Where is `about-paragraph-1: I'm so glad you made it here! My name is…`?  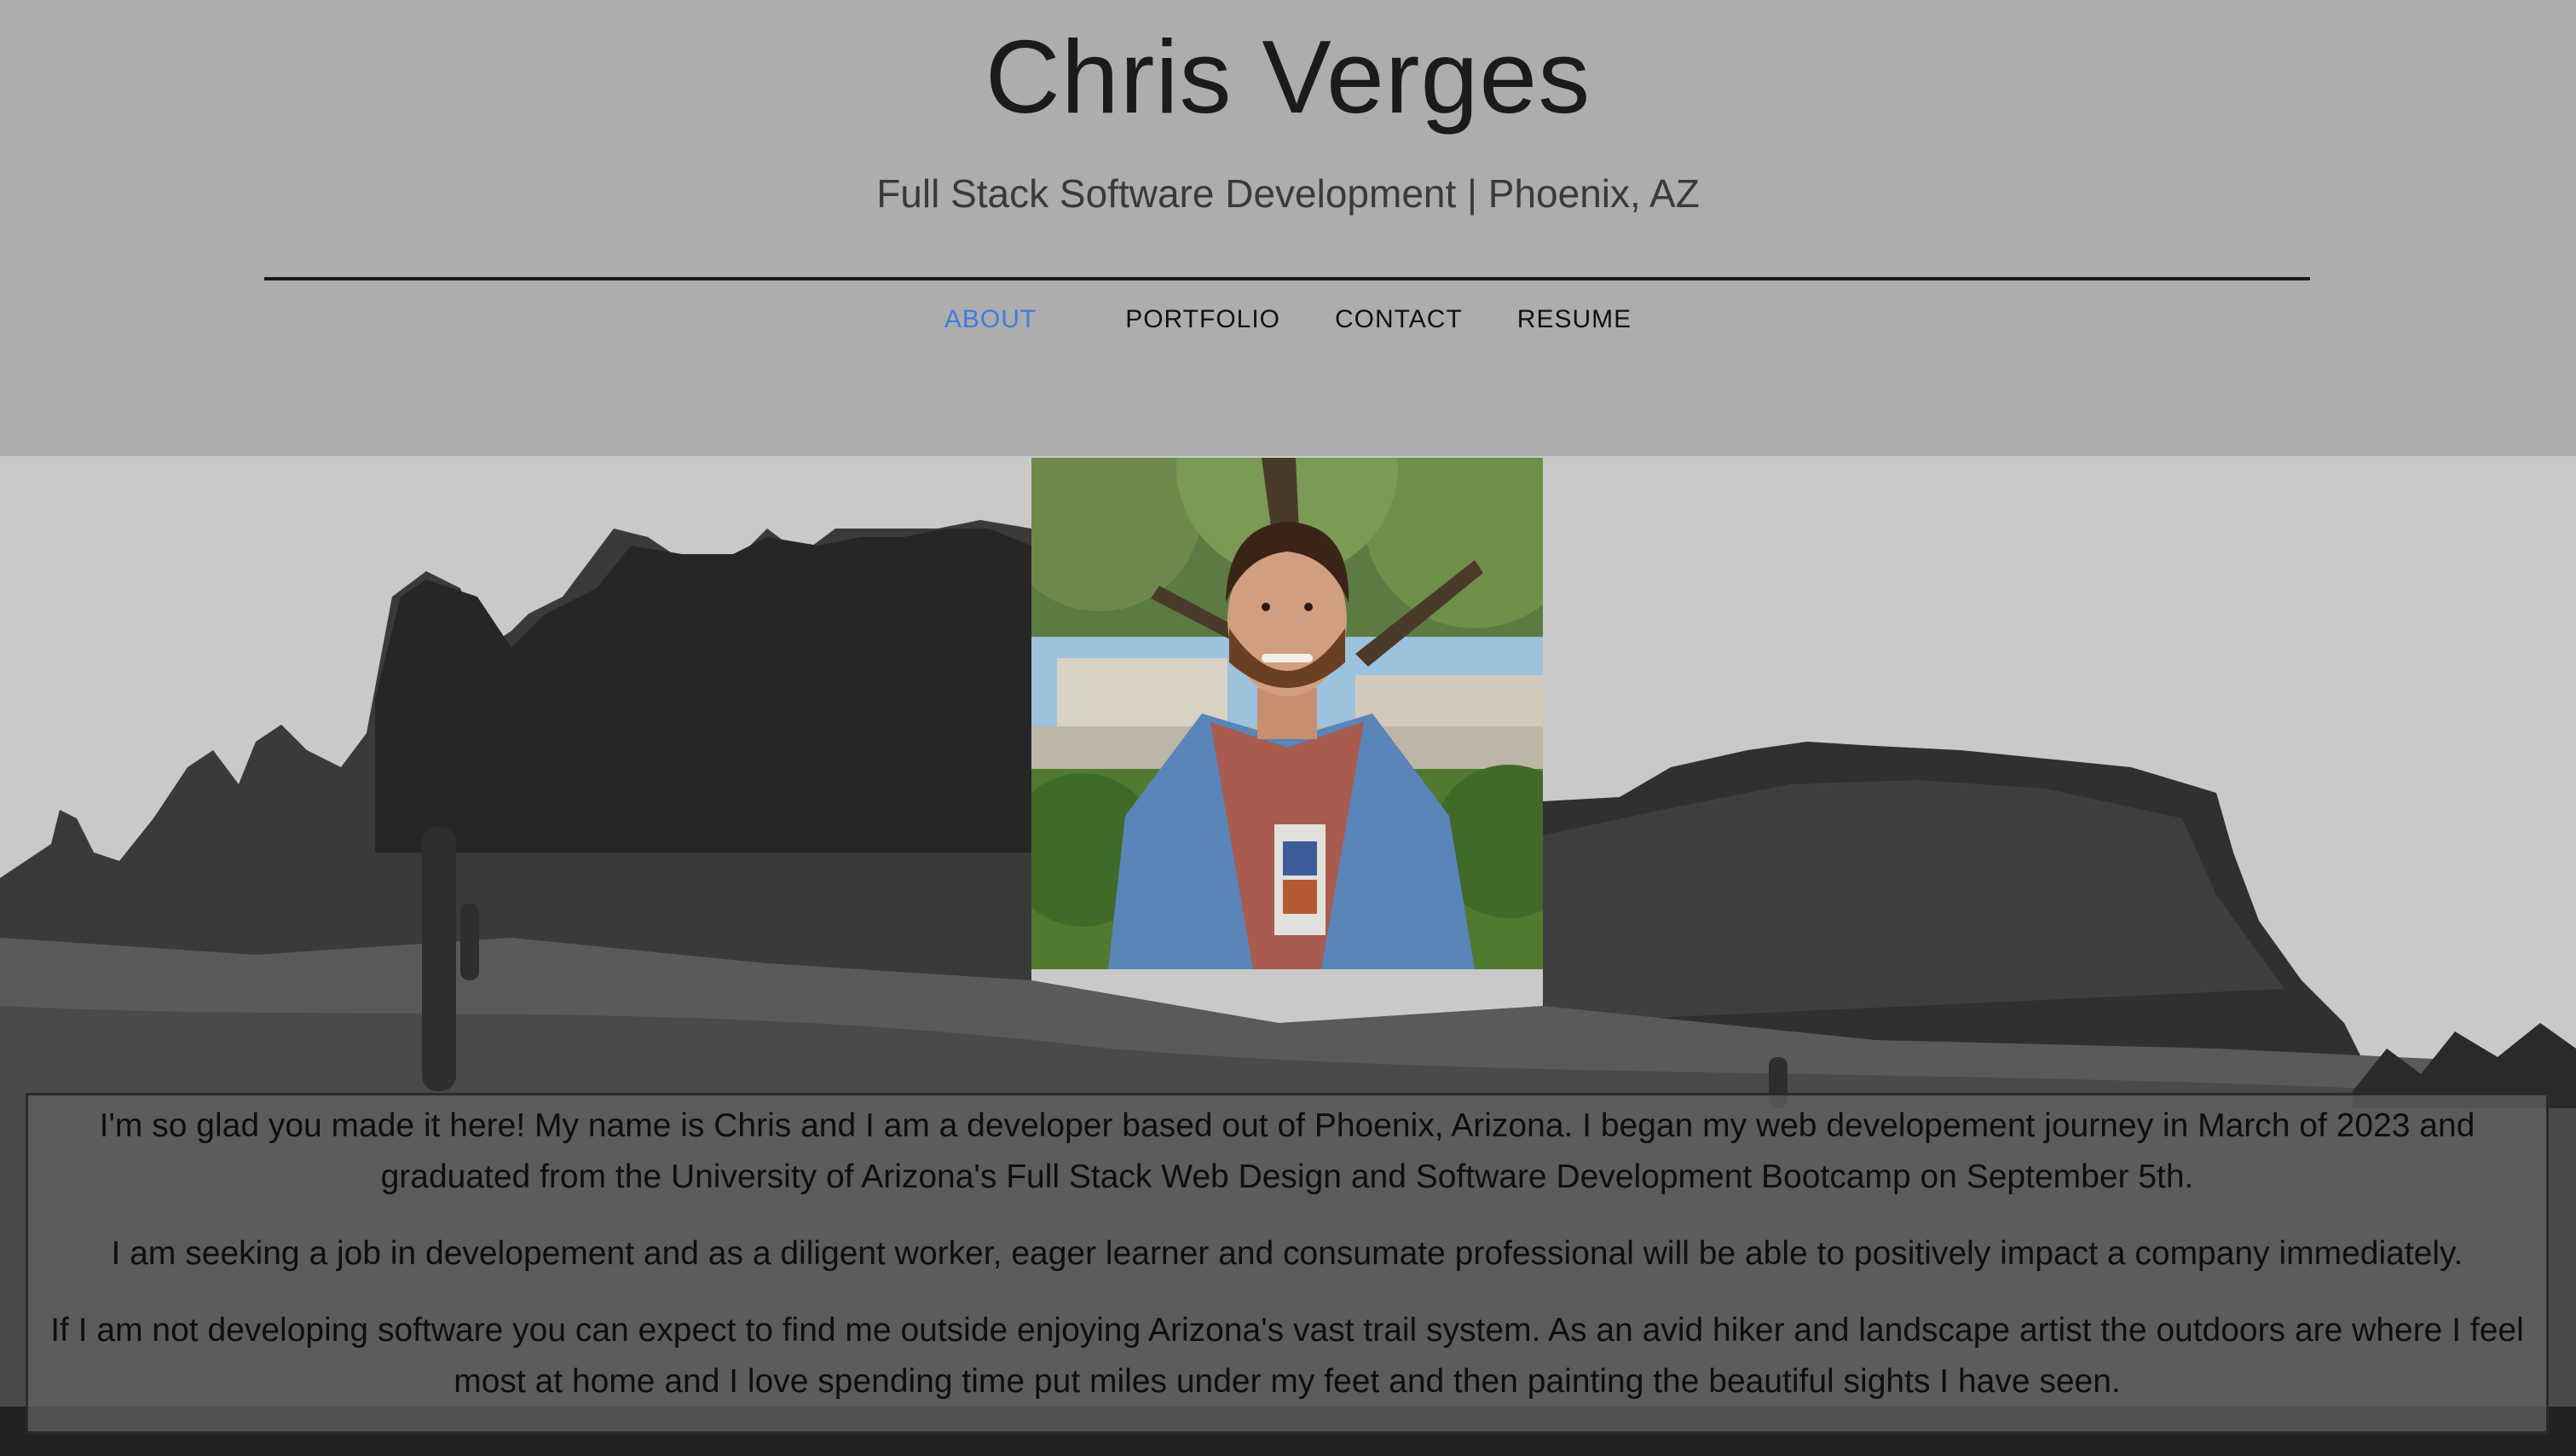 about-paragraph-1: I'm so glad you made it here! My name is… is located at coordinates (1287, 1151).